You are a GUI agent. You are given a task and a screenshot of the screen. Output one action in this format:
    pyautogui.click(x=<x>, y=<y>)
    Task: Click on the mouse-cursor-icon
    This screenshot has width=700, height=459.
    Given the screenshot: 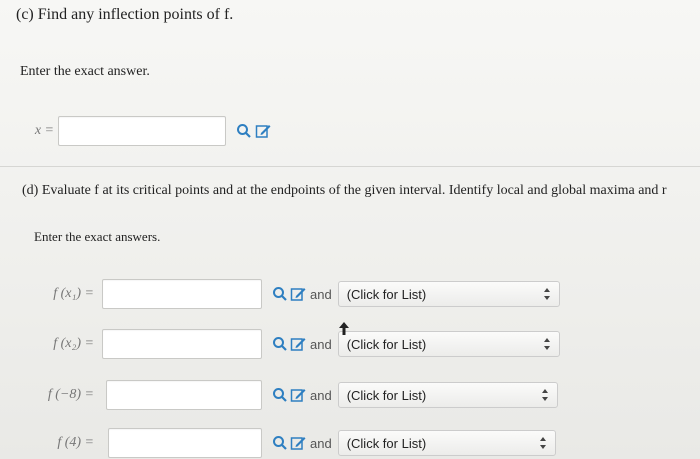 What is the action you would take?
    pyautogui.click(x=344, y=328)
    